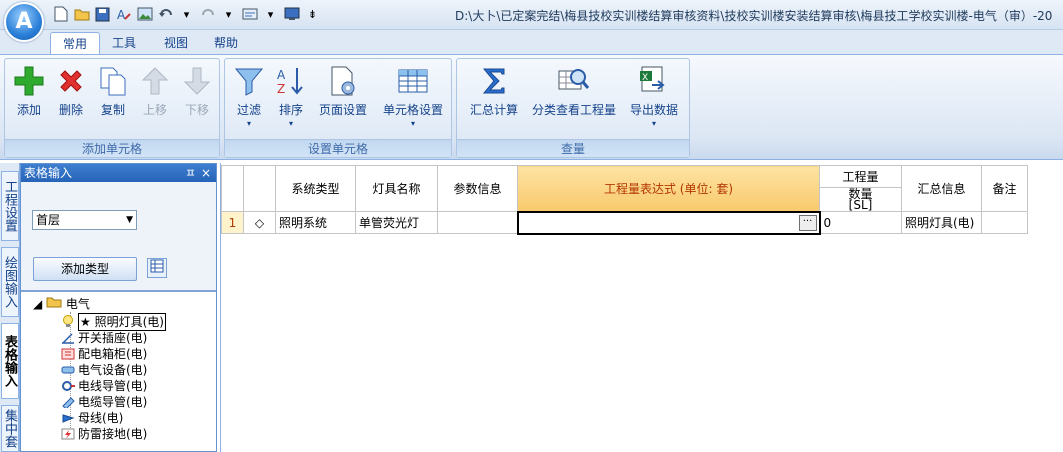 The width and height of the screenshot is (1063, 452). I want to click on group-add-cells: 添加 删除 复制 上移 下移 添加单元格, so click(112, 108).